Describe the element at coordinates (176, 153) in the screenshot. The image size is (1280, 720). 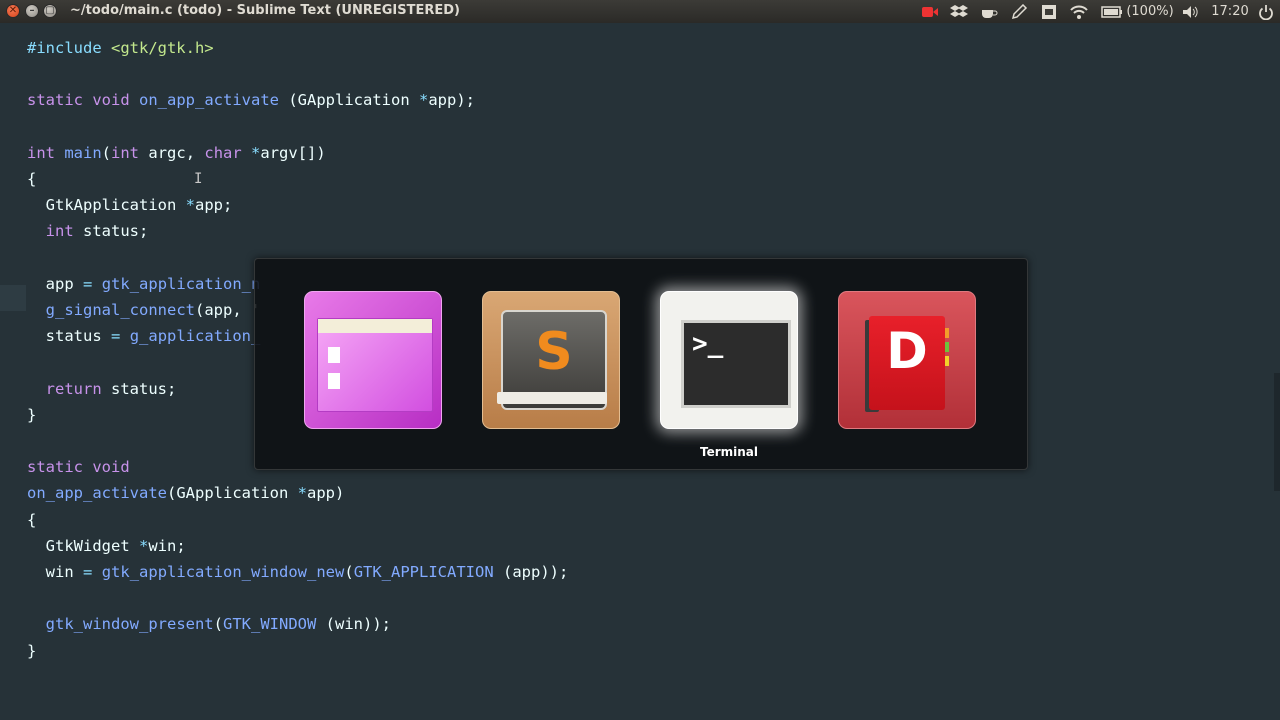
I see `code-line: int main(int argc, char *argv[])` at that location.